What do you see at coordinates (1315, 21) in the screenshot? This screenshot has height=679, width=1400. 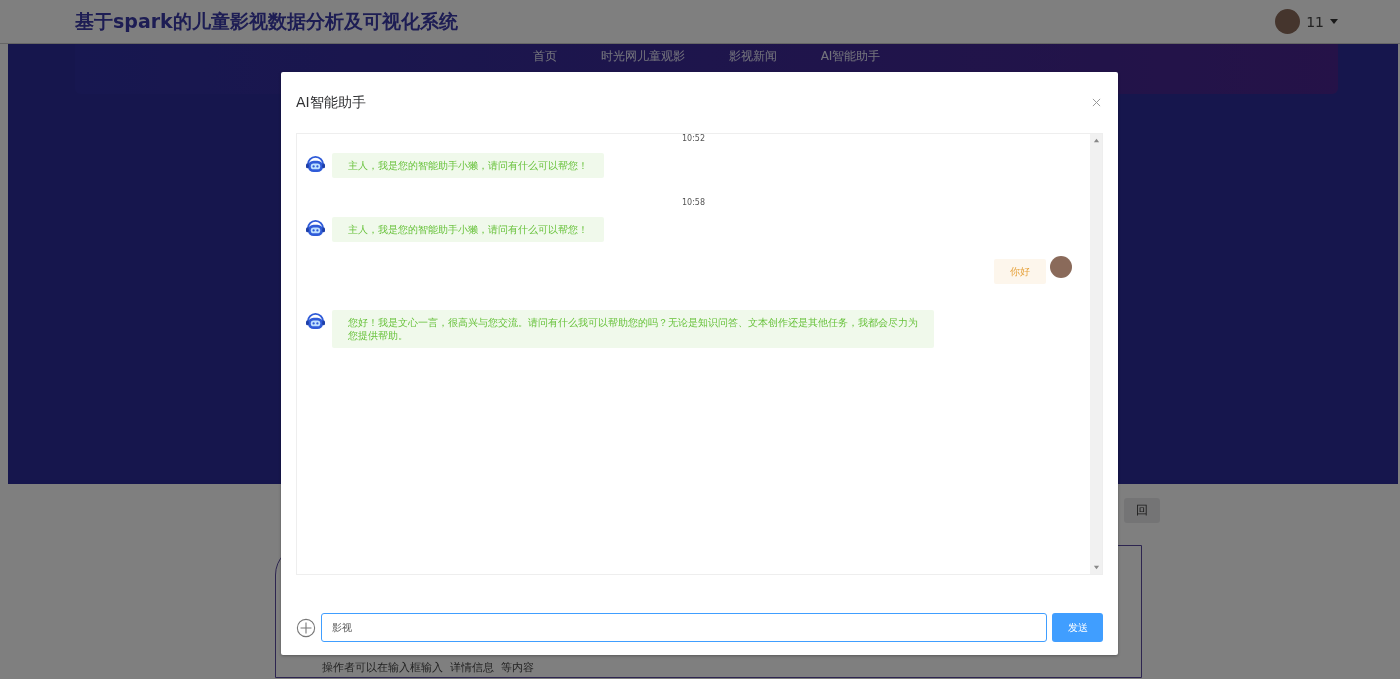 I see `user-menu: 11` at bounding box center [1315, 21].